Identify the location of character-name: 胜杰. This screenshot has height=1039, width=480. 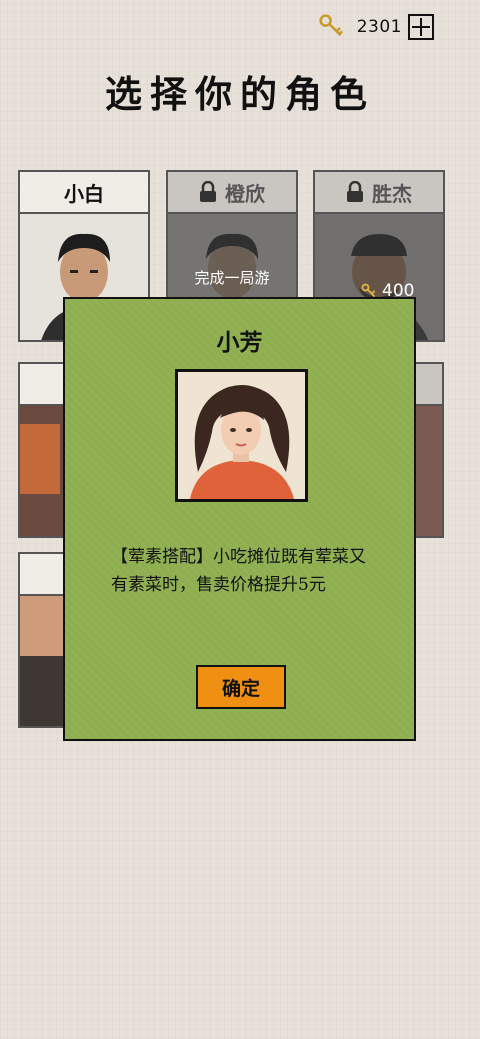
(379, 193).